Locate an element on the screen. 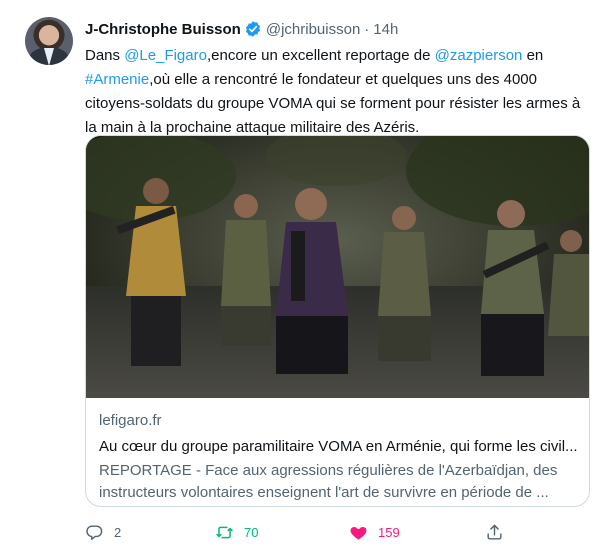 The height and width of the screenshot is (556, 613). retweet-button: 70 is located at coordinates (236, 532).